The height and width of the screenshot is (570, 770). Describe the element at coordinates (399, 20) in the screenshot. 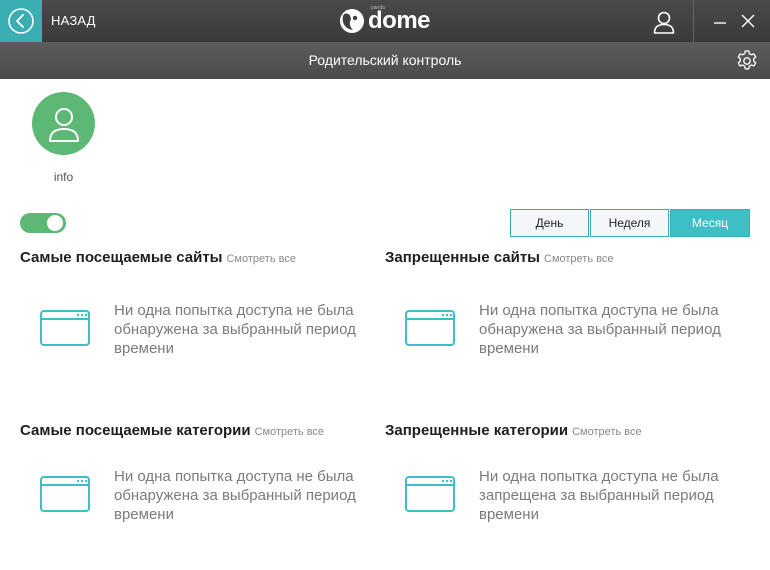

I see `logo-text: dome` at that location.